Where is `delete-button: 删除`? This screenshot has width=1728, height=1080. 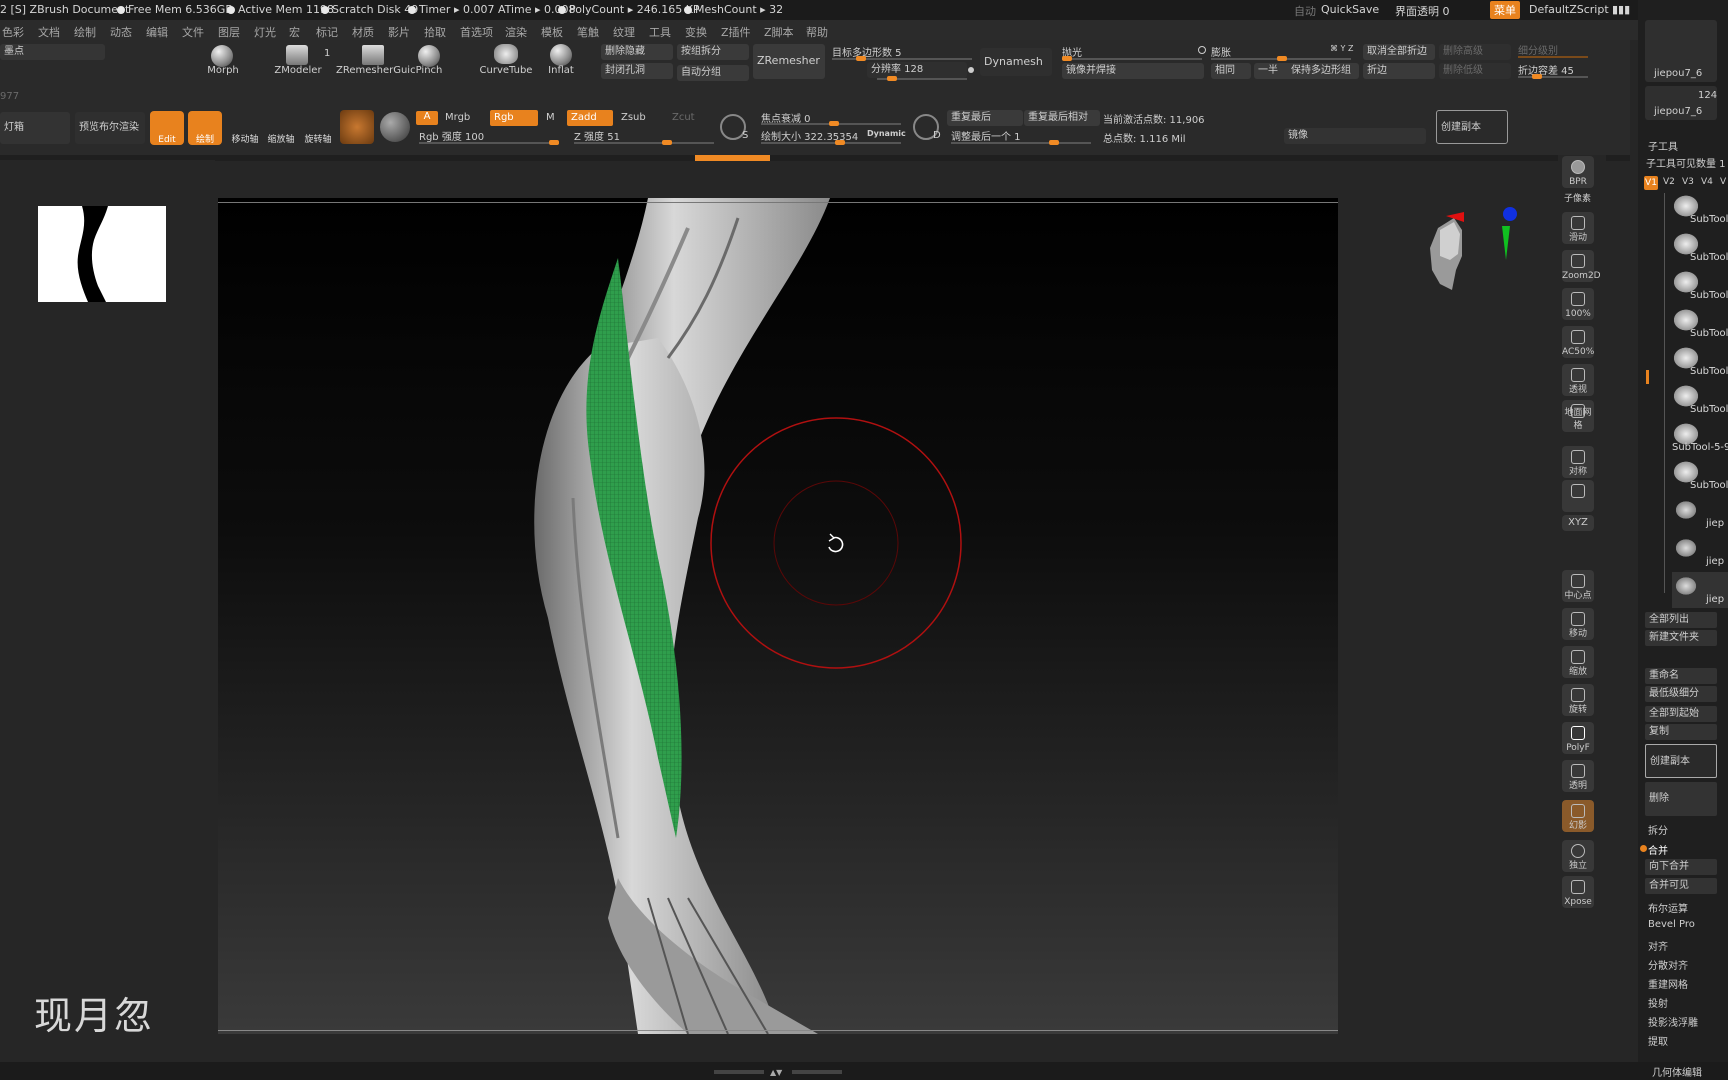
delete-button: 删除 is located at coordinates (1681, 799).